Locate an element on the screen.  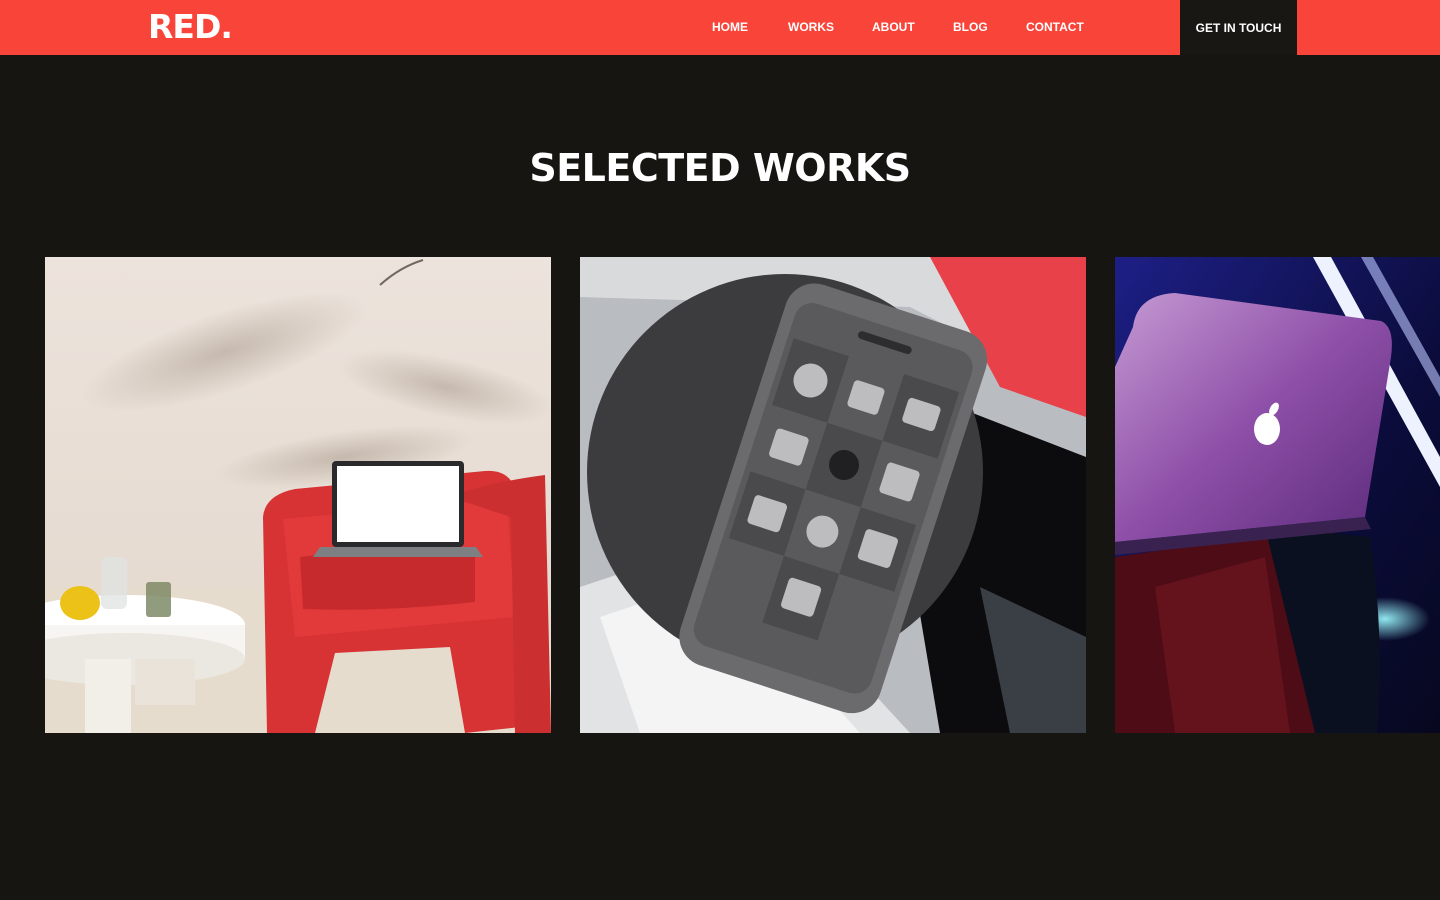
nav-item-works: WORKS is located at coordinates (811, 27).